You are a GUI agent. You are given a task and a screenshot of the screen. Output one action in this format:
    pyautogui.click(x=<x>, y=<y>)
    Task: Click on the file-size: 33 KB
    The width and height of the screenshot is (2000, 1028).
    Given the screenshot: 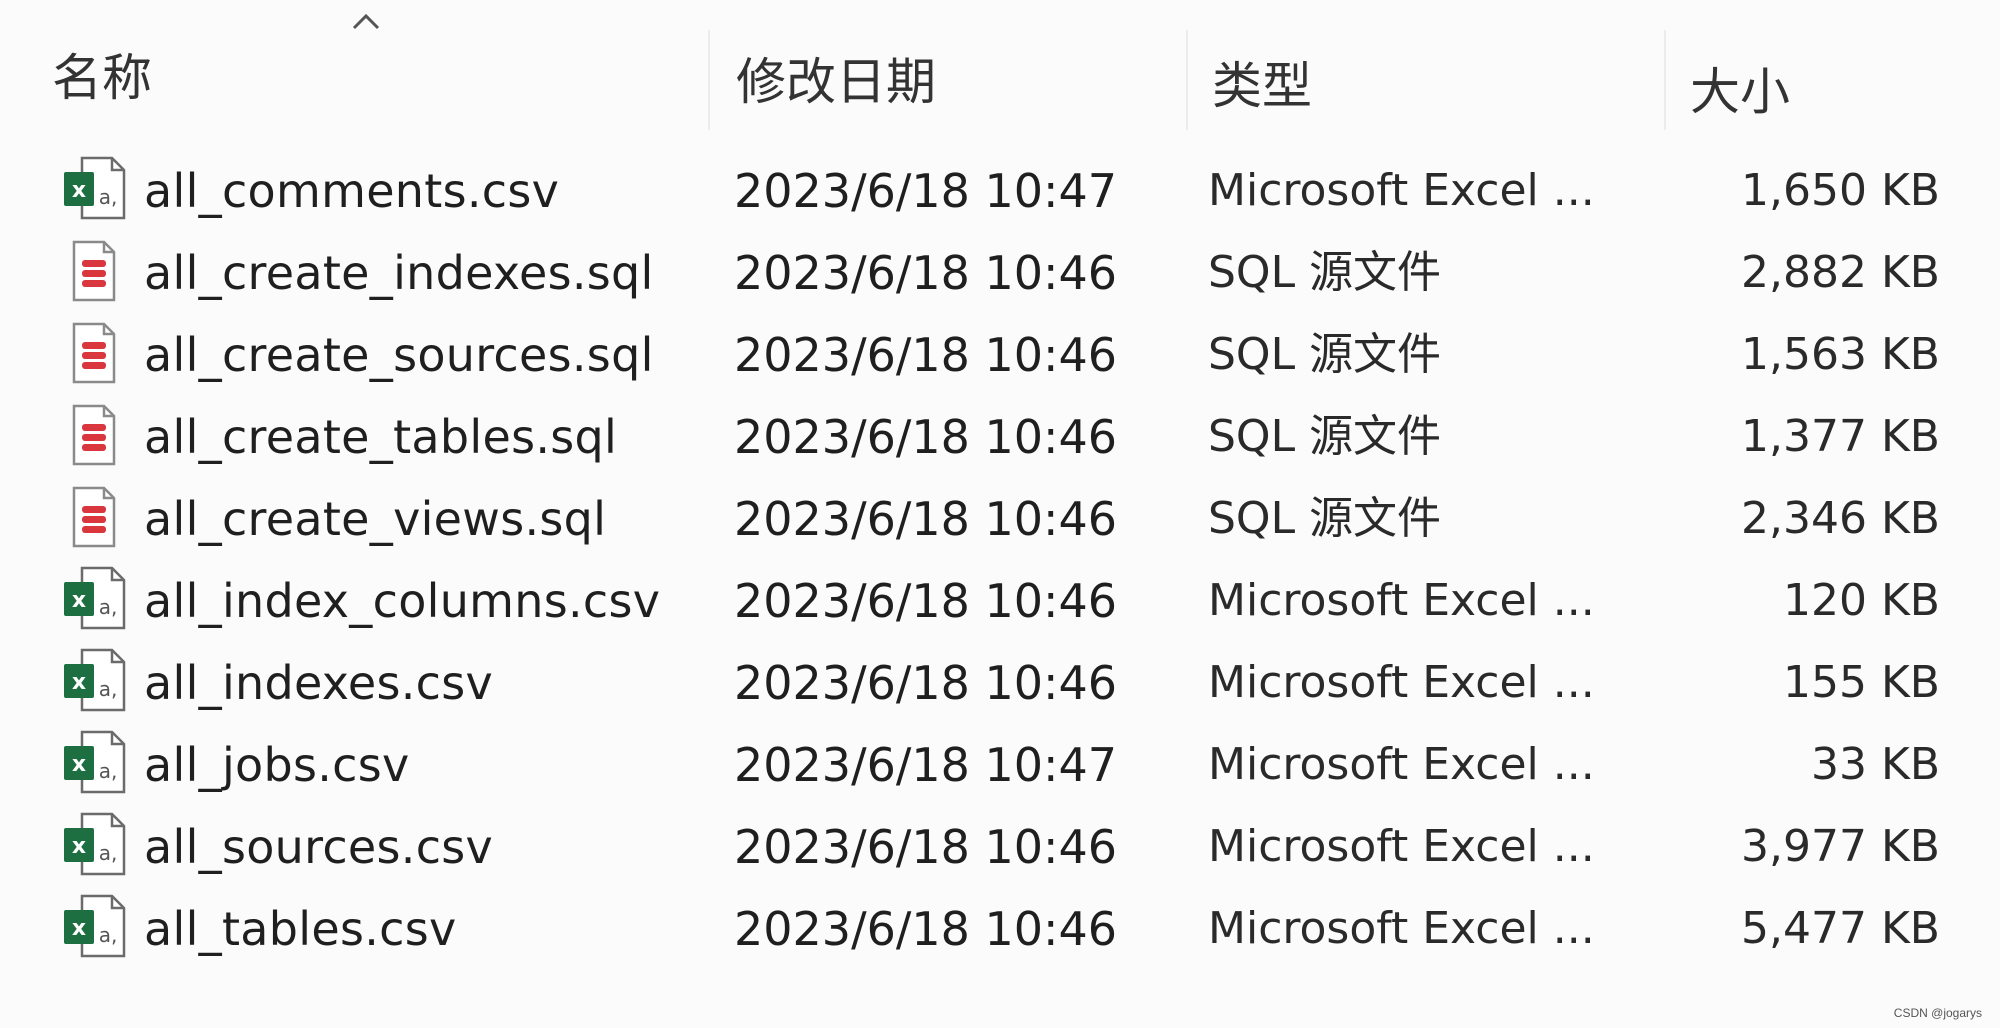 What is the action you would take?
    pyautogui.click(x=1875, y=764)
    